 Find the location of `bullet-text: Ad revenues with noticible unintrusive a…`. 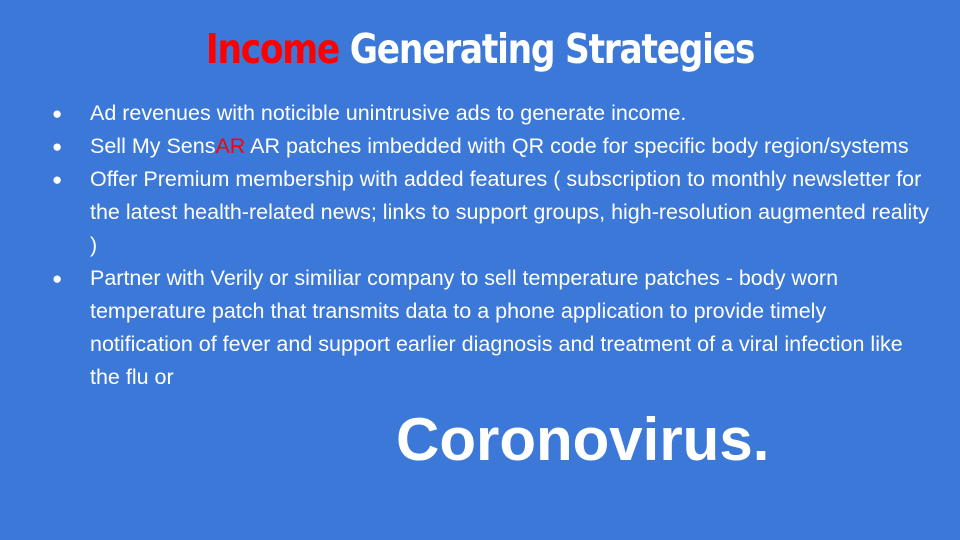

bullet-text: Ad revenues with noticible unintrusive a… is located at coordinates (388, 113).